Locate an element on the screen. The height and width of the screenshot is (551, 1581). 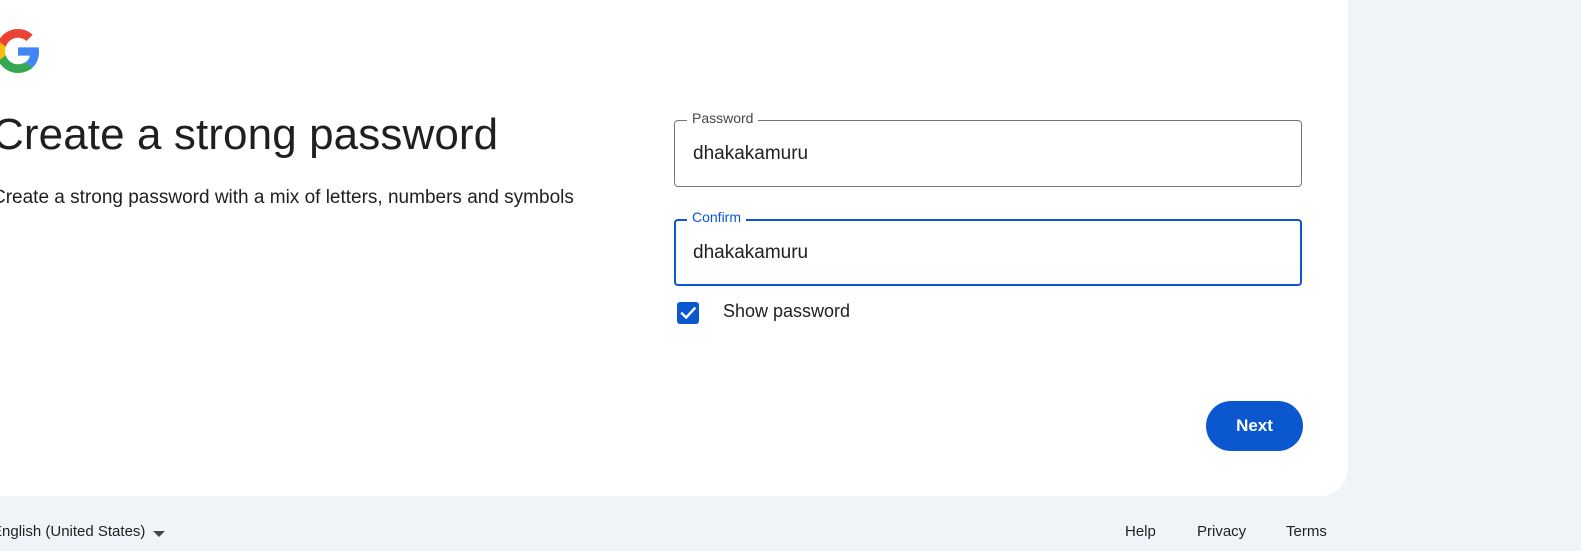
confirm-field: Confirm is located at coordinates (988, 247).